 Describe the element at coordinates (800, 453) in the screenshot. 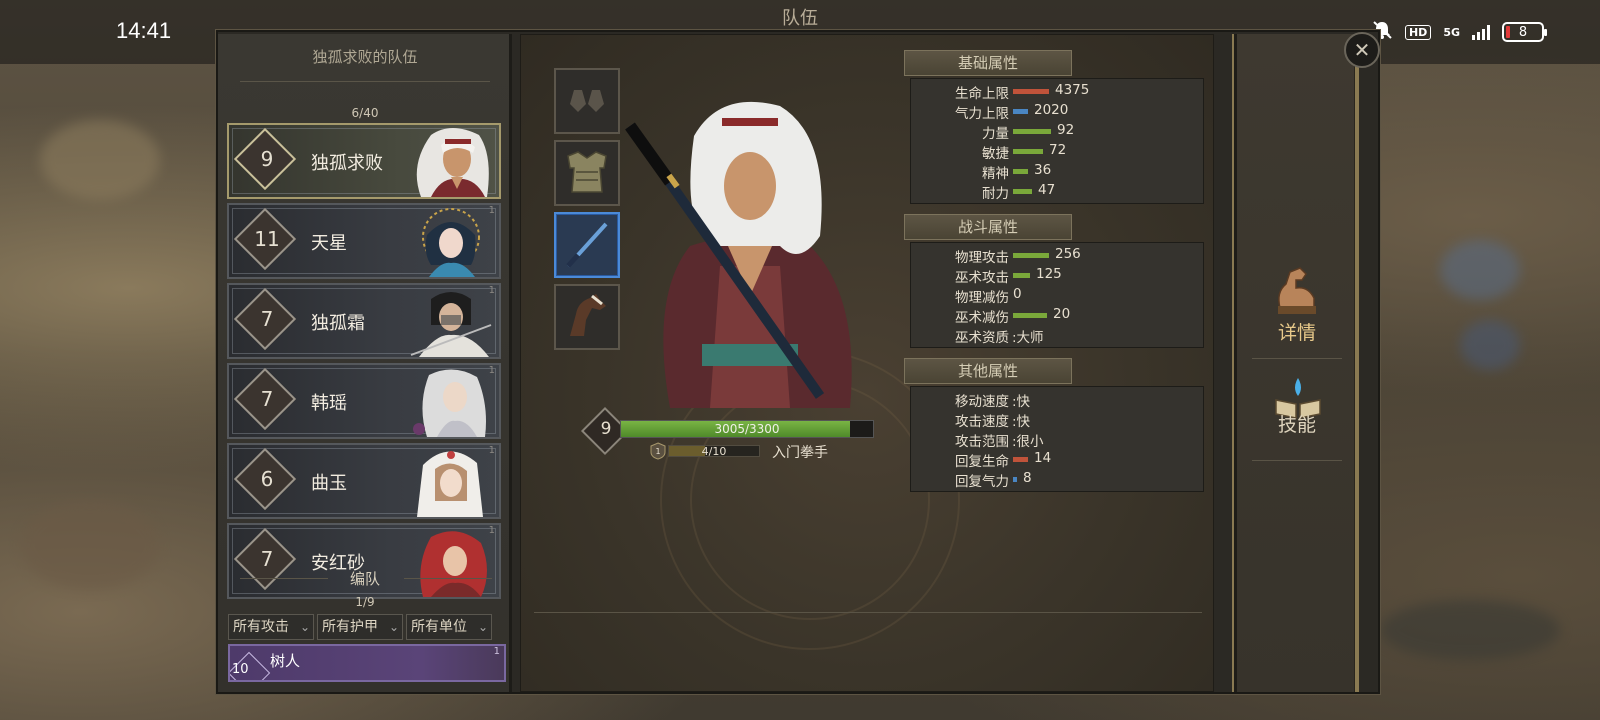

I see `rank-title: 入门拳手` at that location.